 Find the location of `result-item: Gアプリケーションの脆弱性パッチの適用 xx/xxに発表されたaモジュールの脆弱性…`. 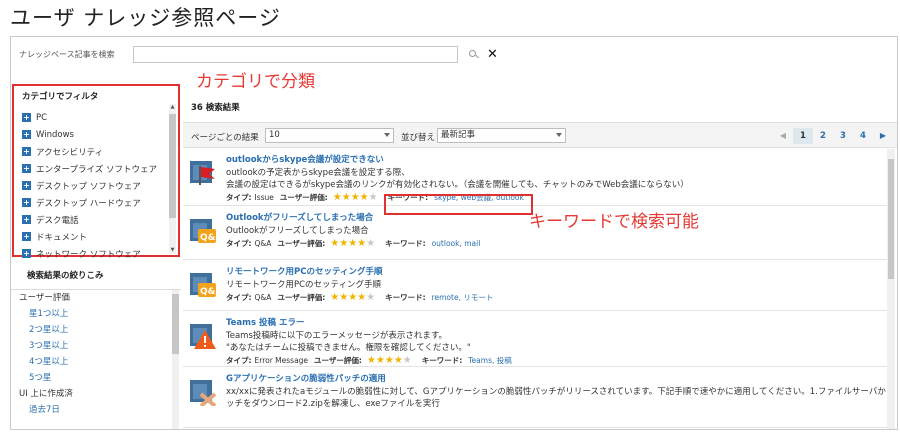

result-item: Gアプリケーションの脆弱性パッチの適用 xx/xxに発表されたaモジュールの脆弱性… is located at coordinates (537, 398).